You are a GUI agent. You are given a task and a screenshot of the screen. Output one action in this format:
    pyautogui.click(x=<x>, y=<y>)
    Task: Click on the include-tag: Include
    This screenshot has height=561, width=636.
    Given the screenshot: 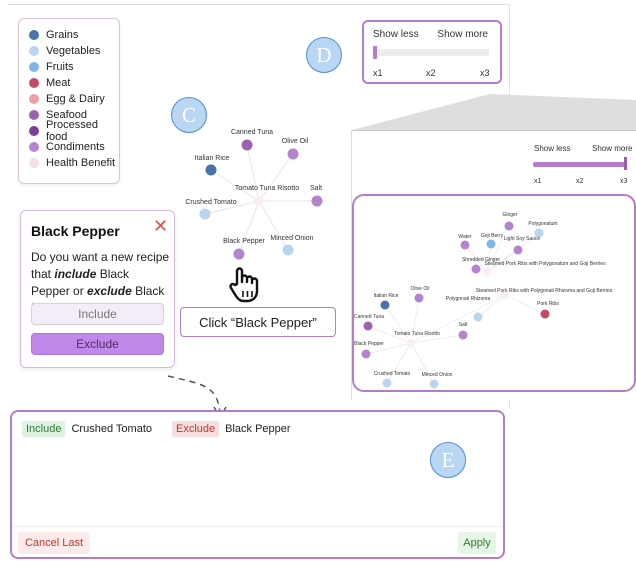 What is the action you would take?
    pyautogui.click(x=44, y=429)
    